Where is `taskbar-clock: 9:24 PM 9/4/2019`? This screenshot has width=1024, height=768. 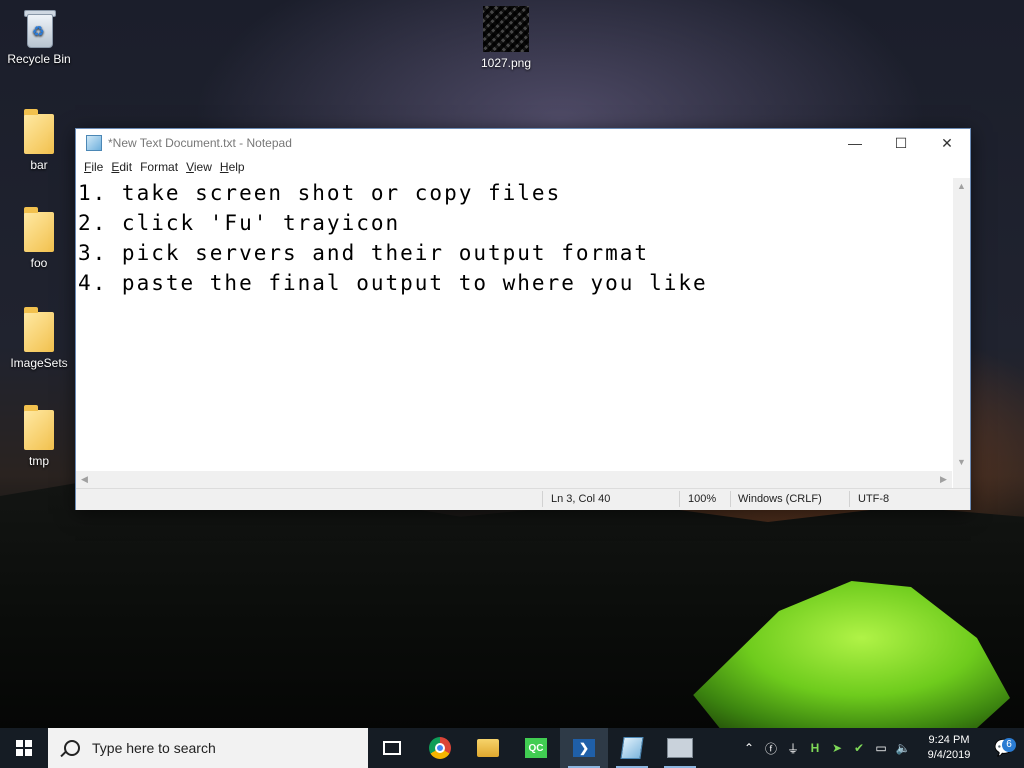 taskbar-clock: 9:24 PM 9/4/2019 is located at coordinates (949, 748).